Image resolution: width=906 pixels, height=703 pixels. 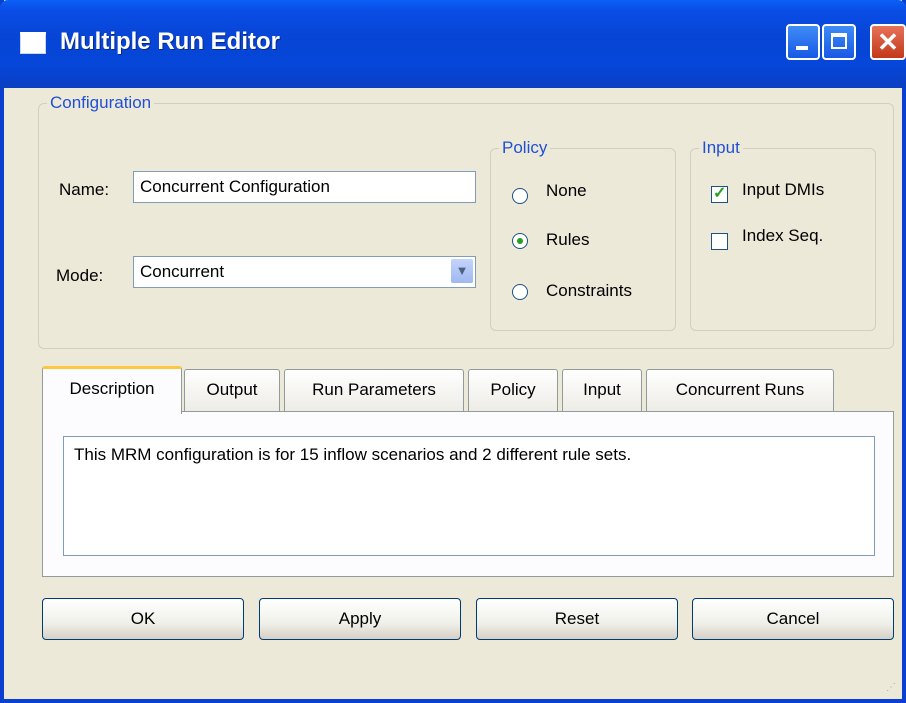 I want to click on mode-select: Concurrent ▼, so click(x=304, y=272).